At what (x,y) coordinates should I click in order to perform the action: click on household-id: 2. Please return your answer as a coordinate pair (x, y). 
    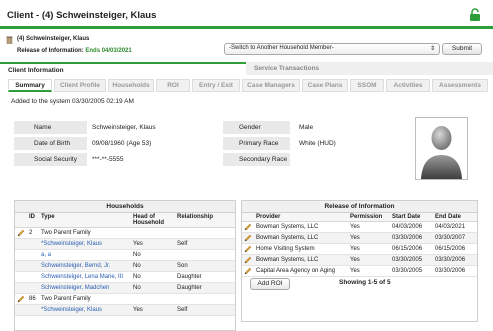
    Looking at the image, I should click on (33, 233).